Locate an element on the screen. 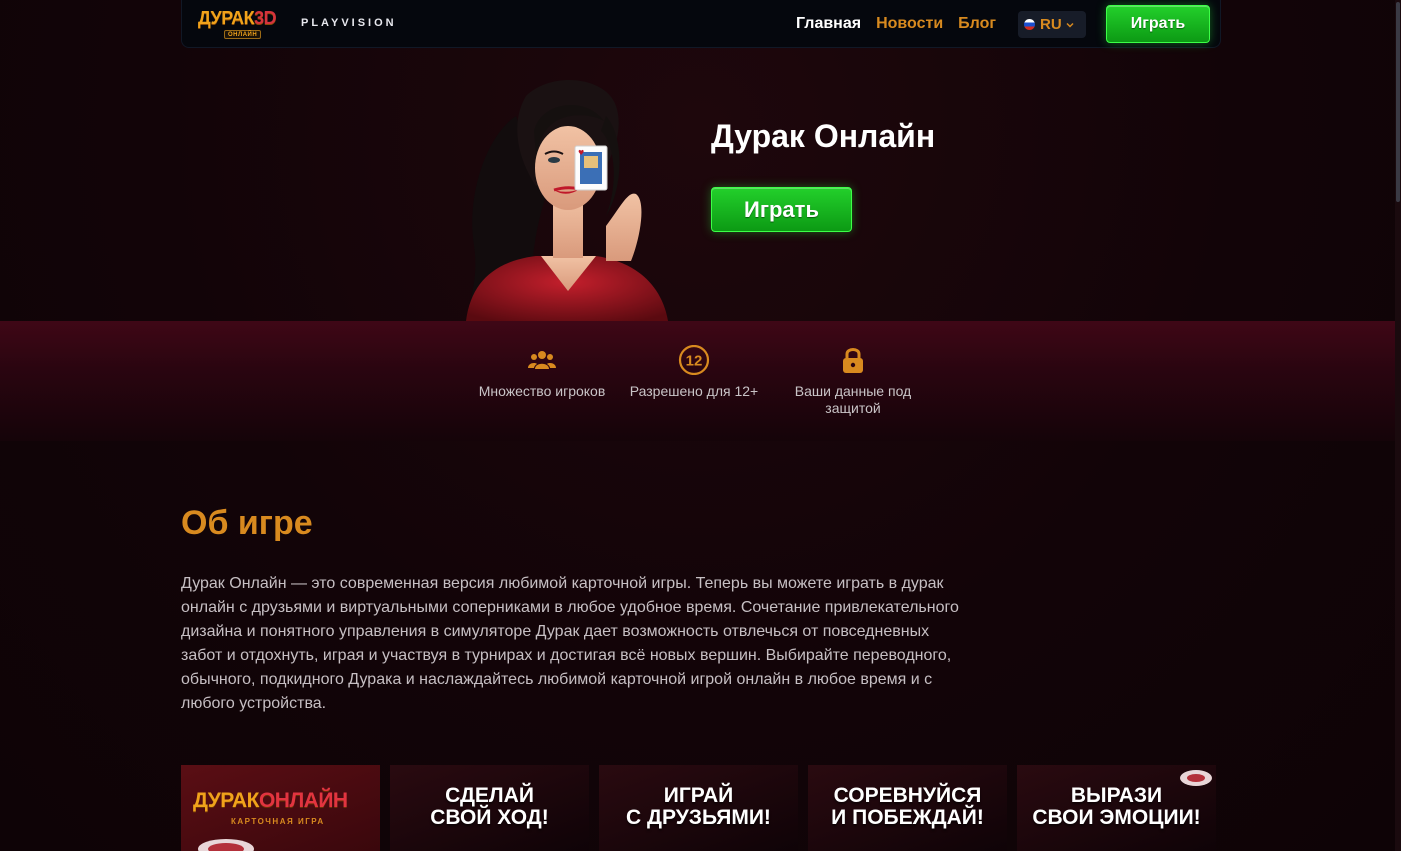 Image resolution: width=1401 pixels, height=851 pixels. playvision-brand: PLAYVISION is located at coordinates (349, 23).